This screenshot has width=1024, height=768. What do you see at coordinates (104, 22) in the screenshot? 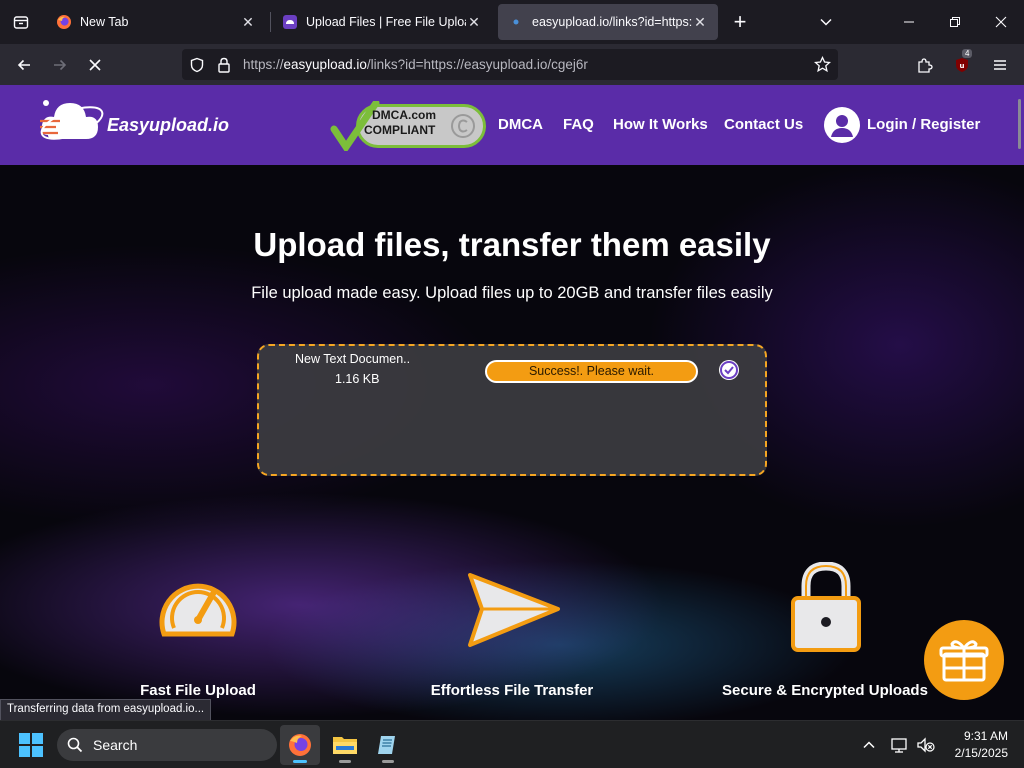
I see `tab-title: New Tab` at bounding box center [104, 22].